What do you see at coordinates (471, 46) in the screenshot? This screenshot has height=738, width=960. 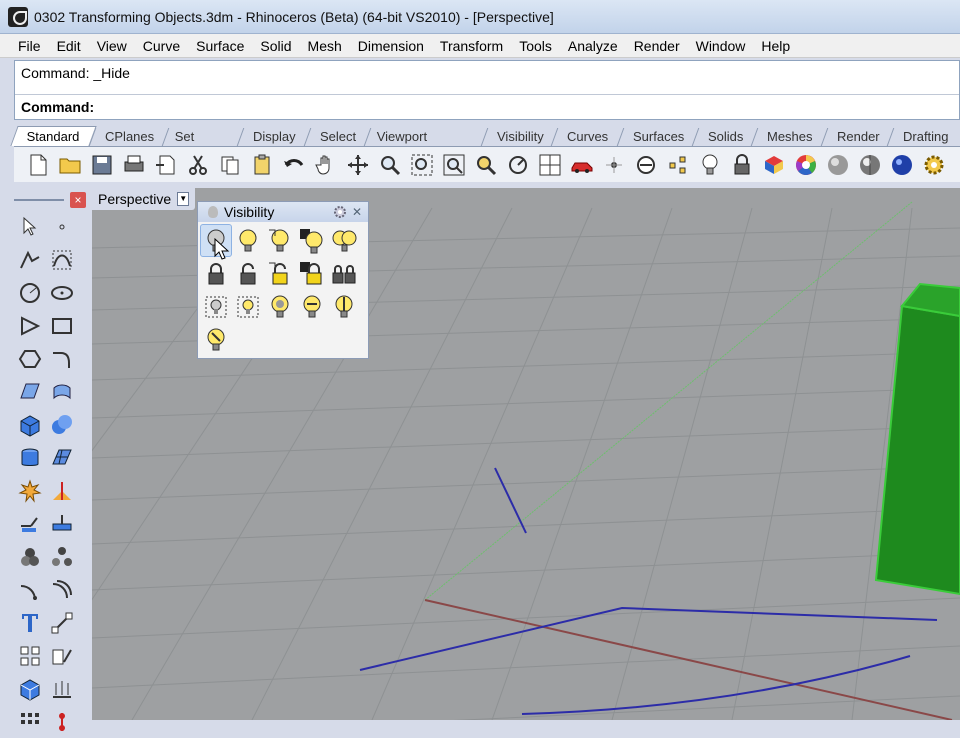 I see `menu-transform: Transform` at bounding box center [471, 46].